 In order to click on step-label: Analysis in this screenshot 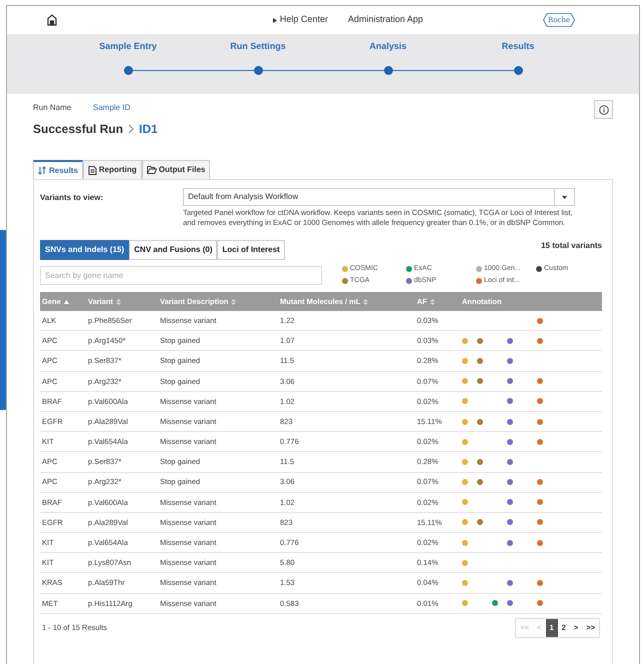, I will do `click(388, 46)`.